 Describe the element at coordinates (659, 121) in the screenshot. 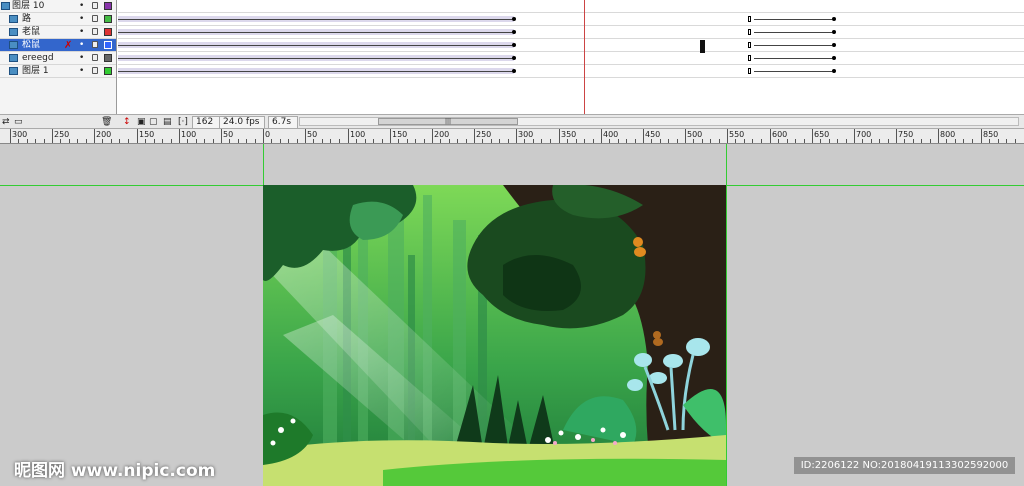

I see `timeline-scrollbar: |||` at that location.